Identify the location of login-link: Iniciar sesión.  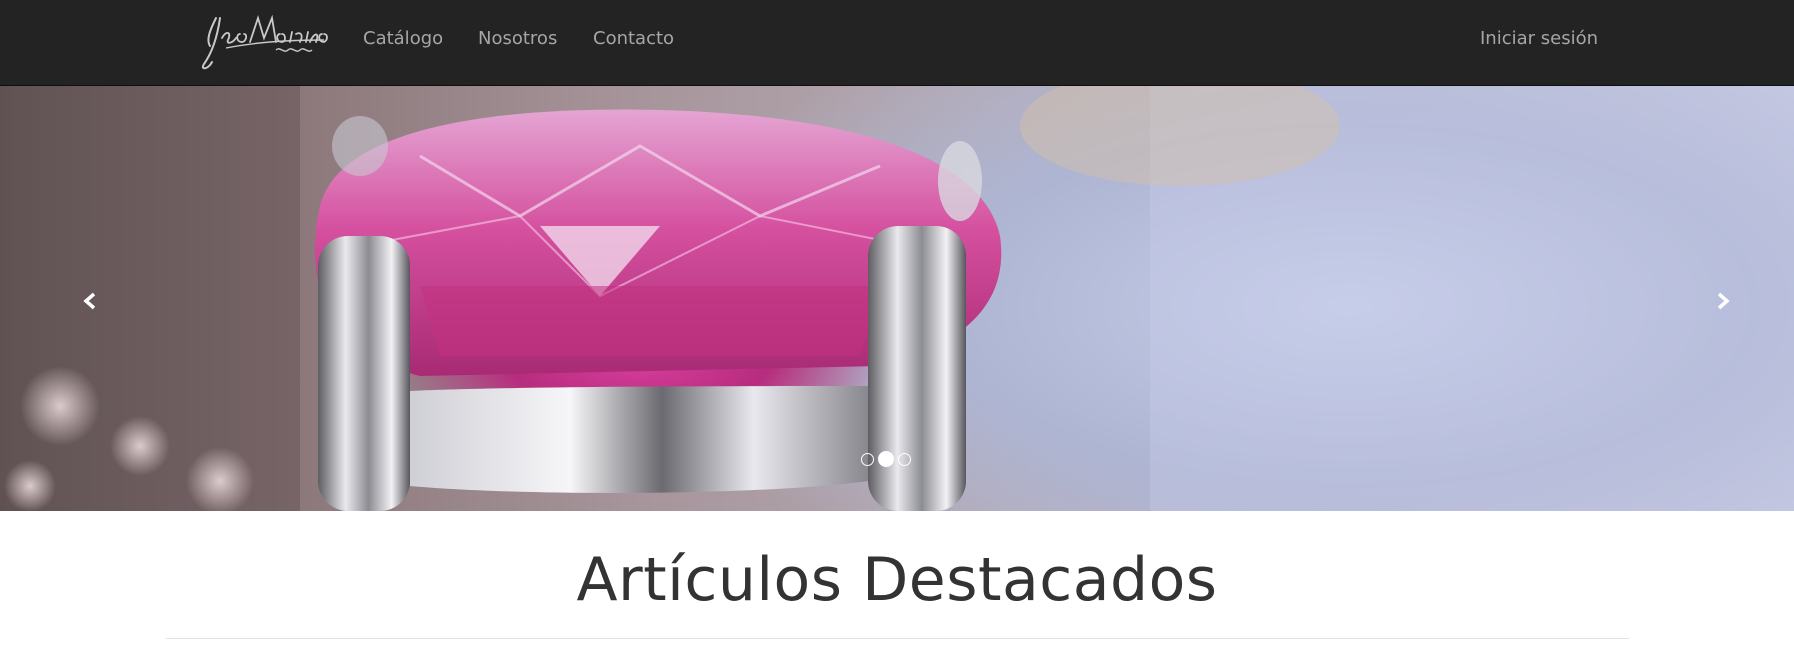
(1539, 39).